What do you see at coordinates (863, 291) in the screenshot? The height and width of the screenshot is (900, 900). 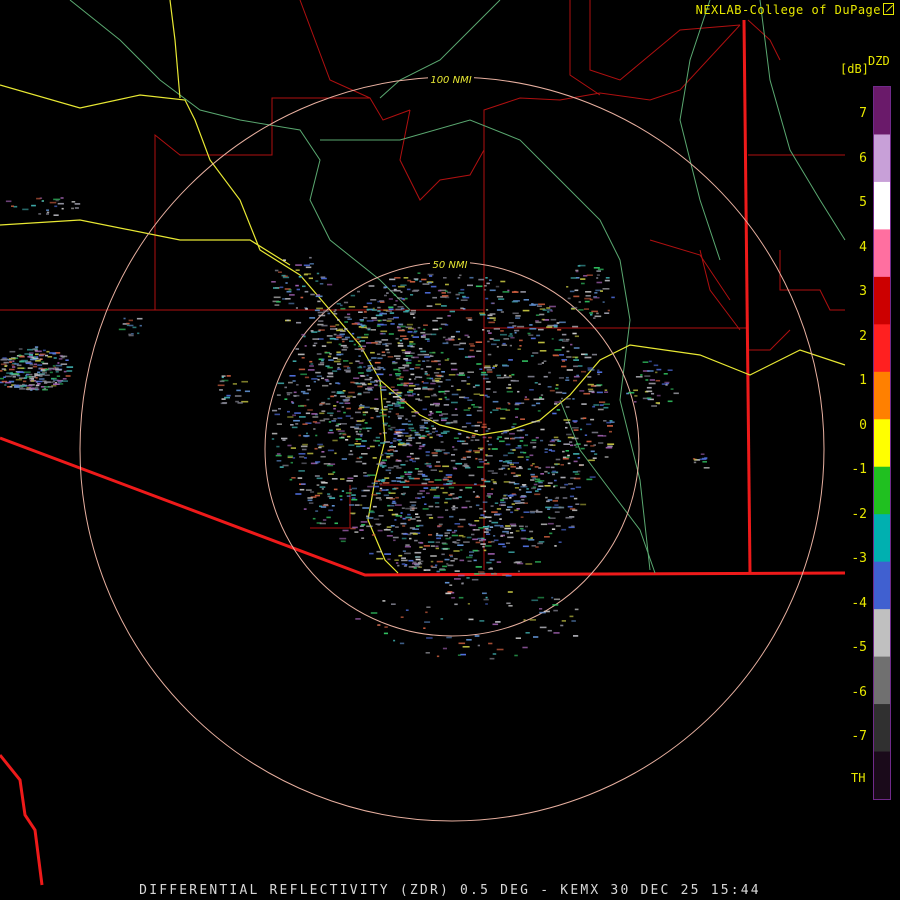 I see `scale-tick-label: 3` at bounding box center [863, 291].